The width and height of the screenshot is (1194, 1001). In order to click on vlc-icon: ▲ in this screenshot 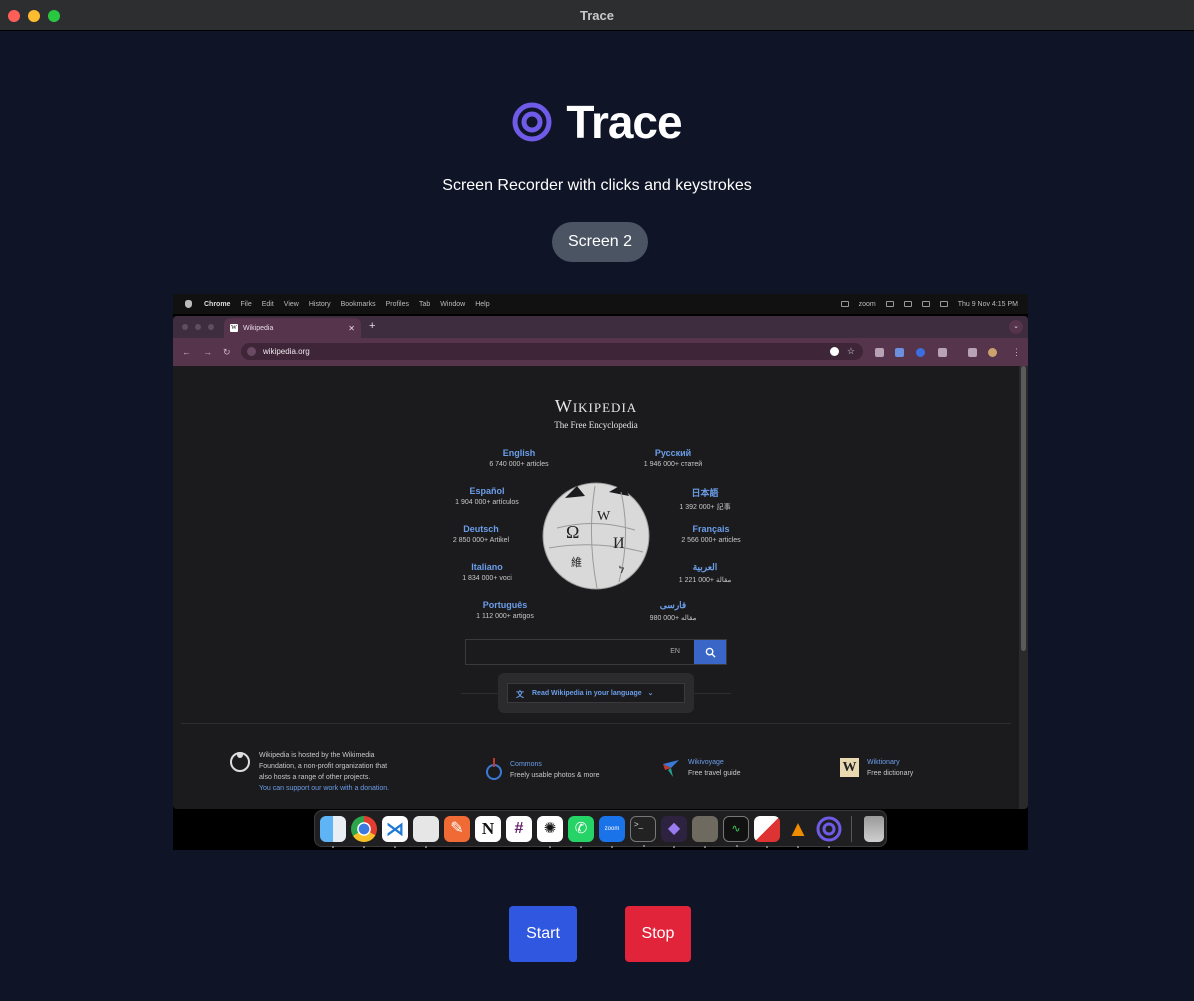, I will do `click(798, 832)`.